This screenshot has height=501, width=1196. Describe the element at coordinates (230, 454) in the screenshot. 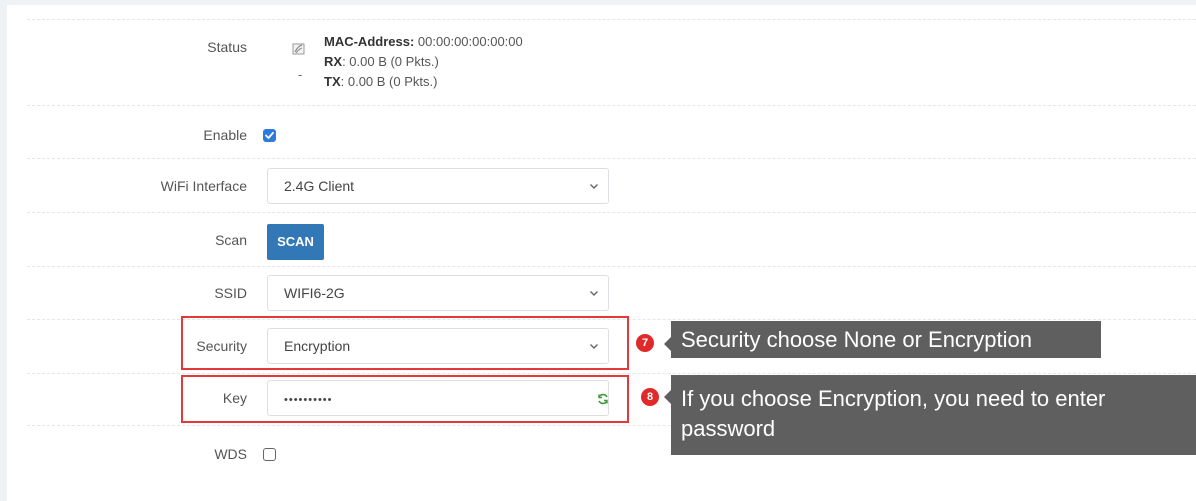

I see `wds-label: WDS` at that location.